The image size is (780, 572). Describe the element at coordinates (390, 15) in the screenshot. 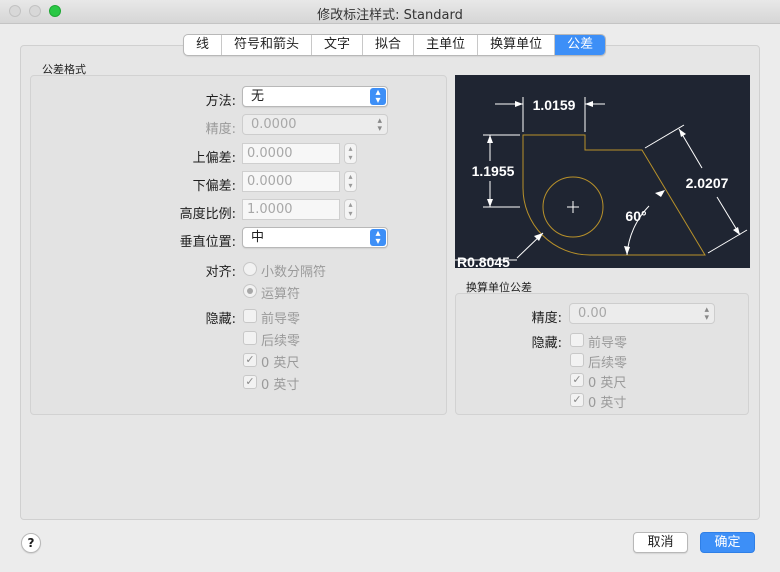

I see `window-title: 修改标注样式: Standard` at that location.